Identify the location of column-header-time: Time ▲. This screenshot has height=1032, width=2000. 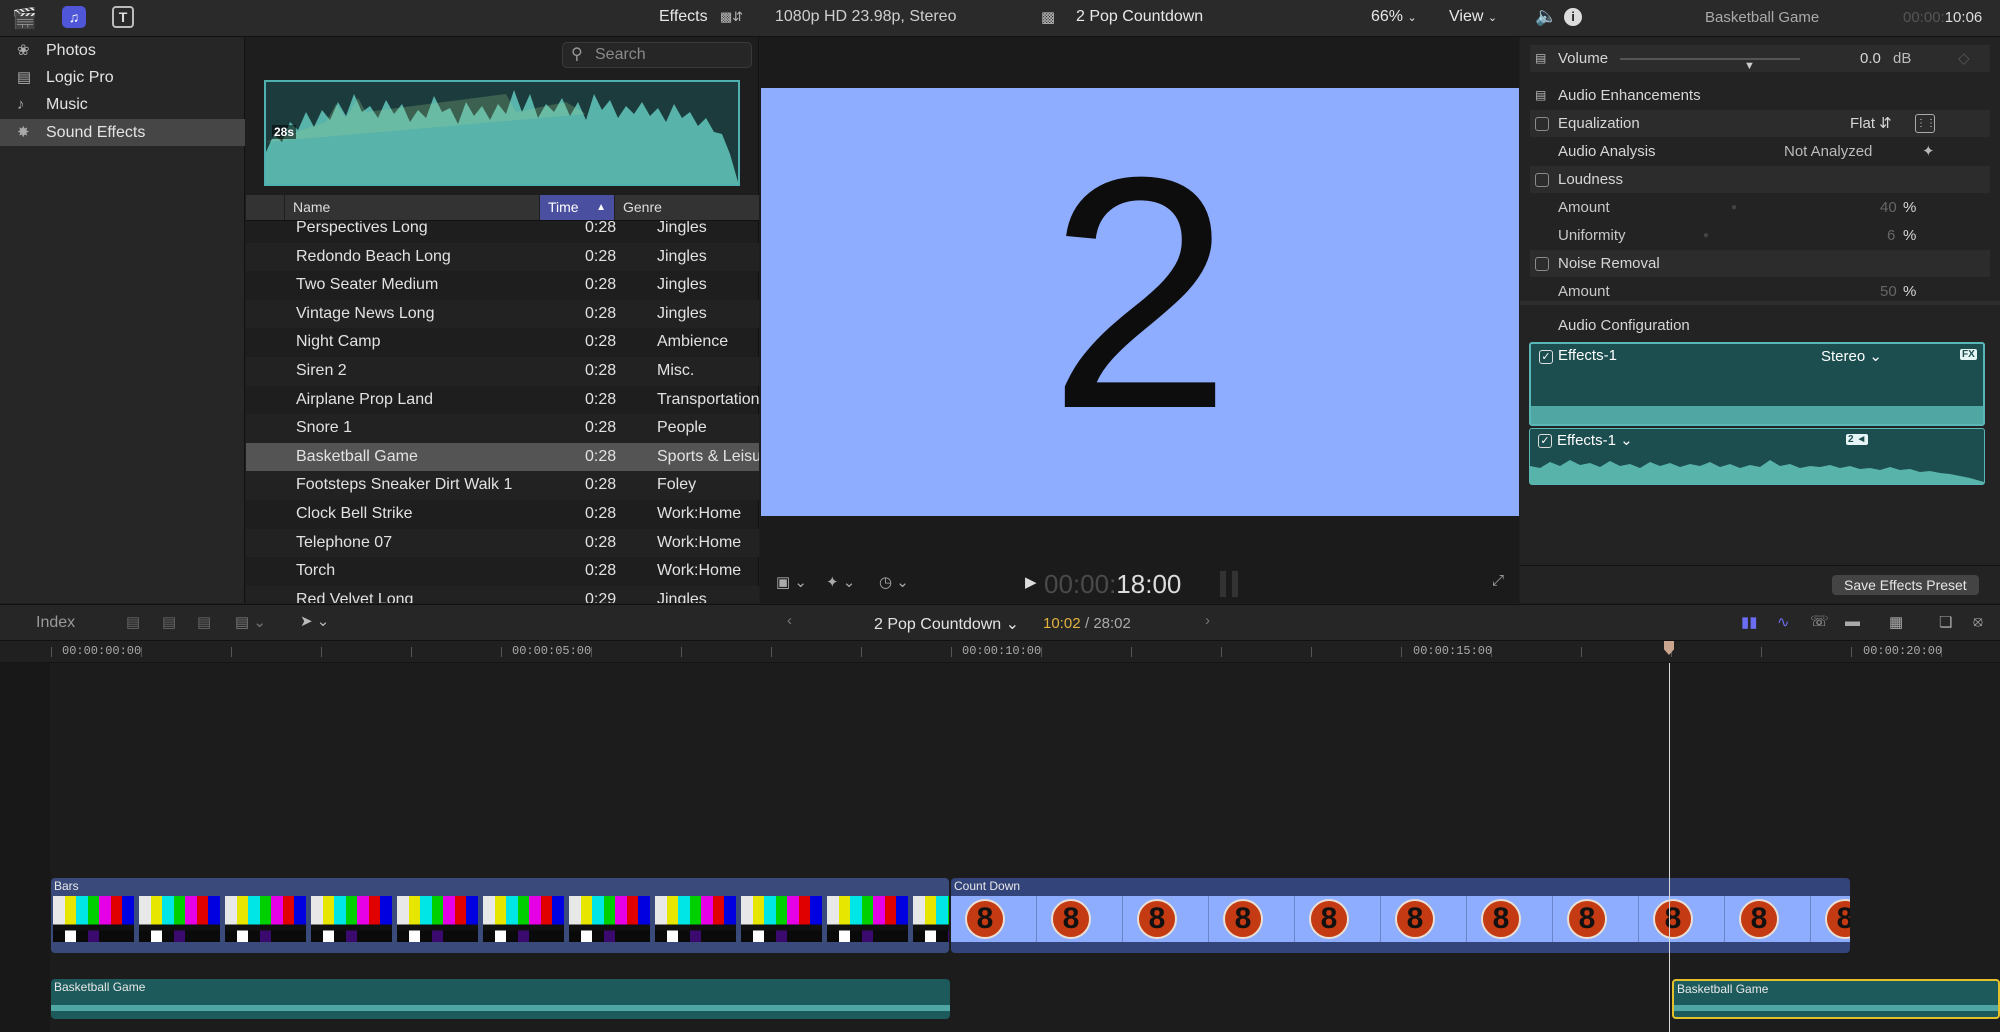
(576, 207).